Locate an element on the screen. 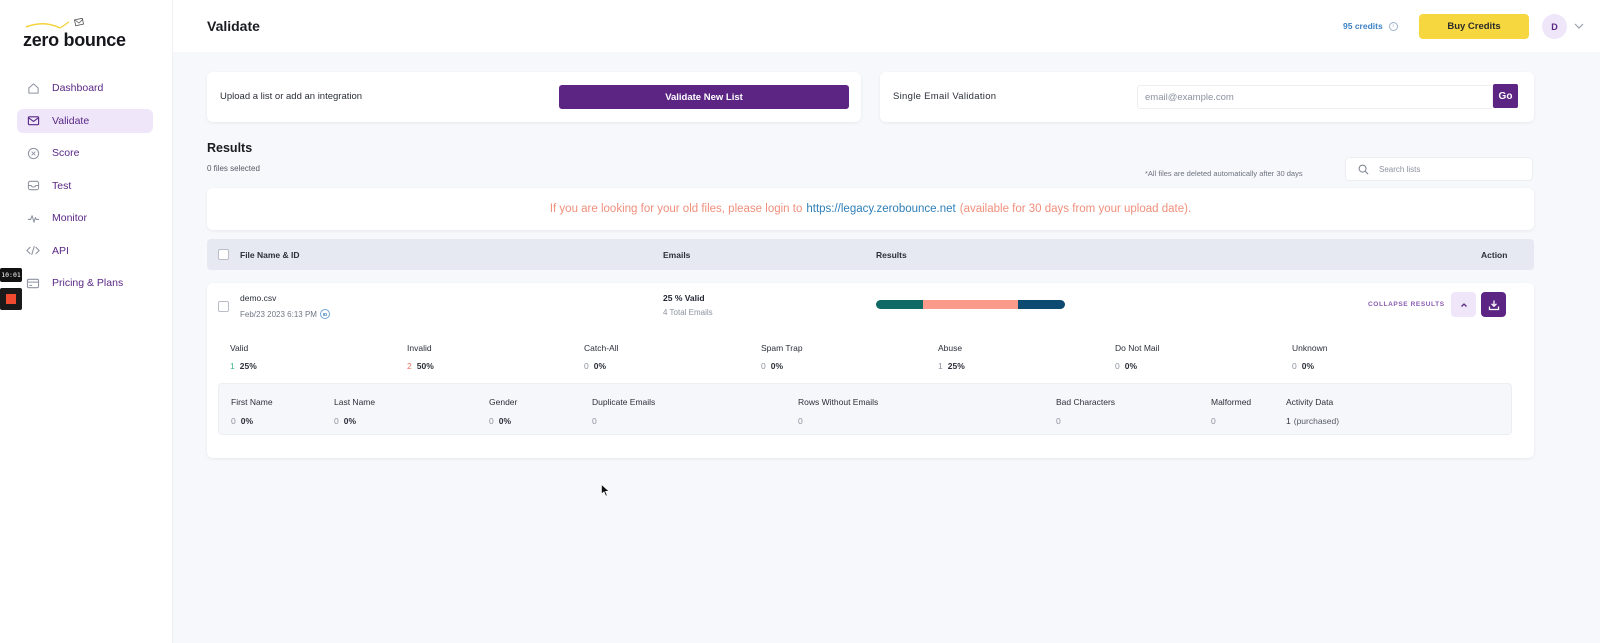 Image resolution: width=1600 pixels, height=643 pixels. column-header-action: Action is located at coordinates (1494, 255).